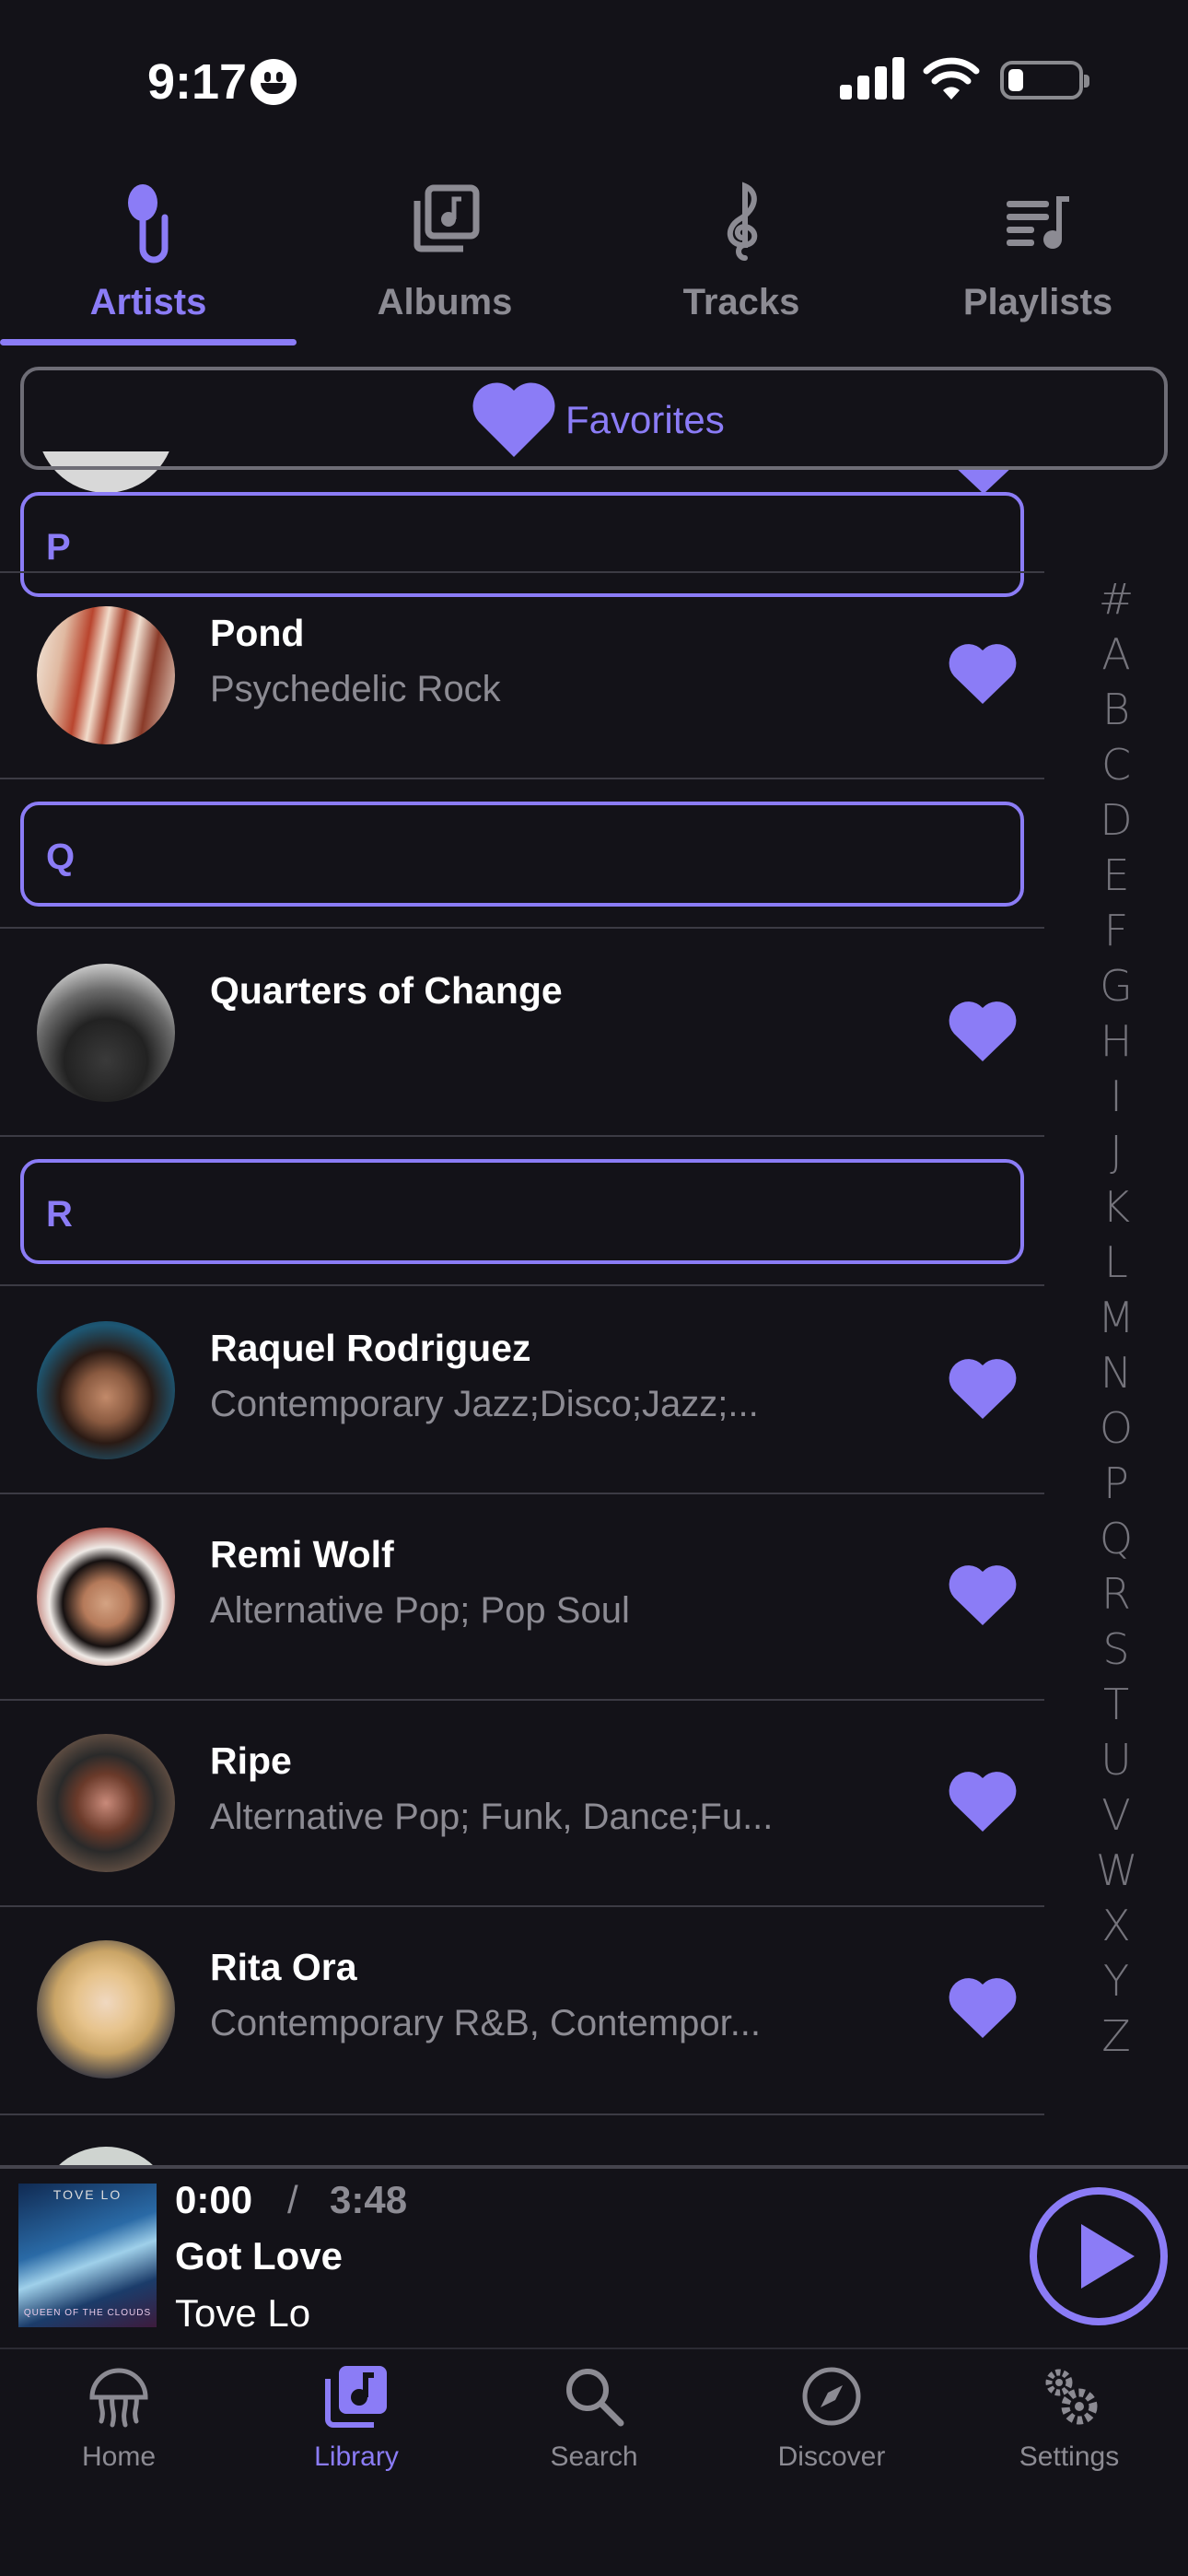  Describe the element at coordinates (743, 221) in the screenshot. I see `treble-clef-icon` at that location.